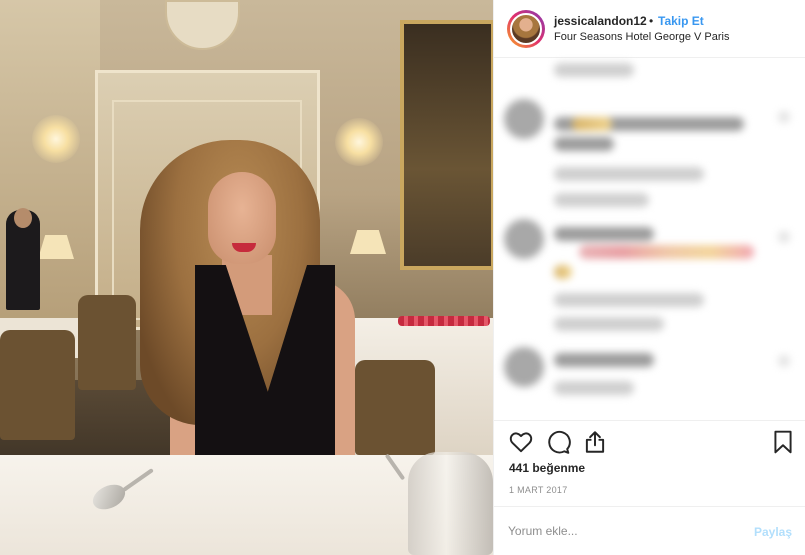 Image resolution: width=805 pixels, height=555 pixels. Describe the element at coordinates (558, 442) in the screenshot. I see `comment-bubble-icon` at that location.